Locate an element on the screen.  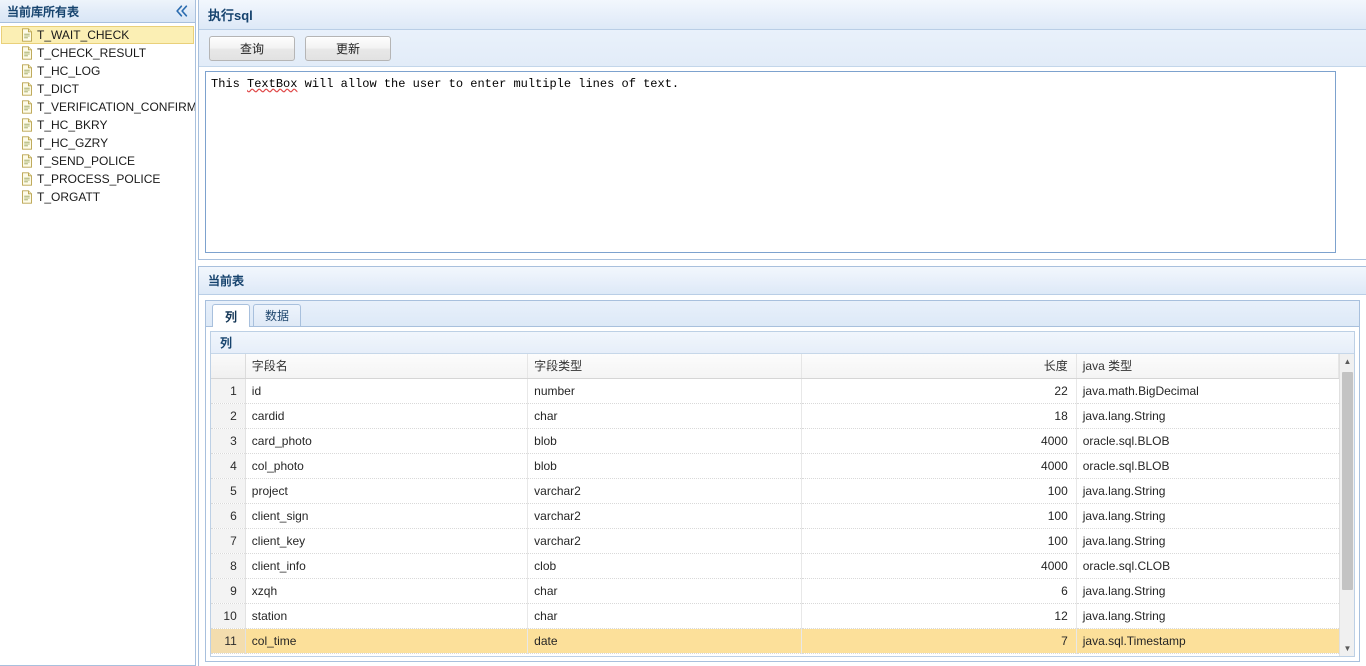
scroll-up-arrow-icon: ▲ is located at coordinates (1347, 361).